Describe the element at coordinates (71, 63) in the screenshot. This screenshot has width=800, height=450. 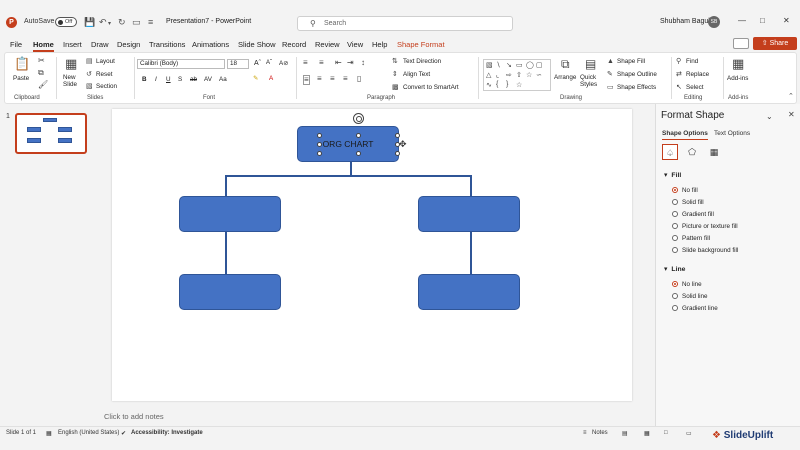
I see `new-slide-icon: ▦` at that location.